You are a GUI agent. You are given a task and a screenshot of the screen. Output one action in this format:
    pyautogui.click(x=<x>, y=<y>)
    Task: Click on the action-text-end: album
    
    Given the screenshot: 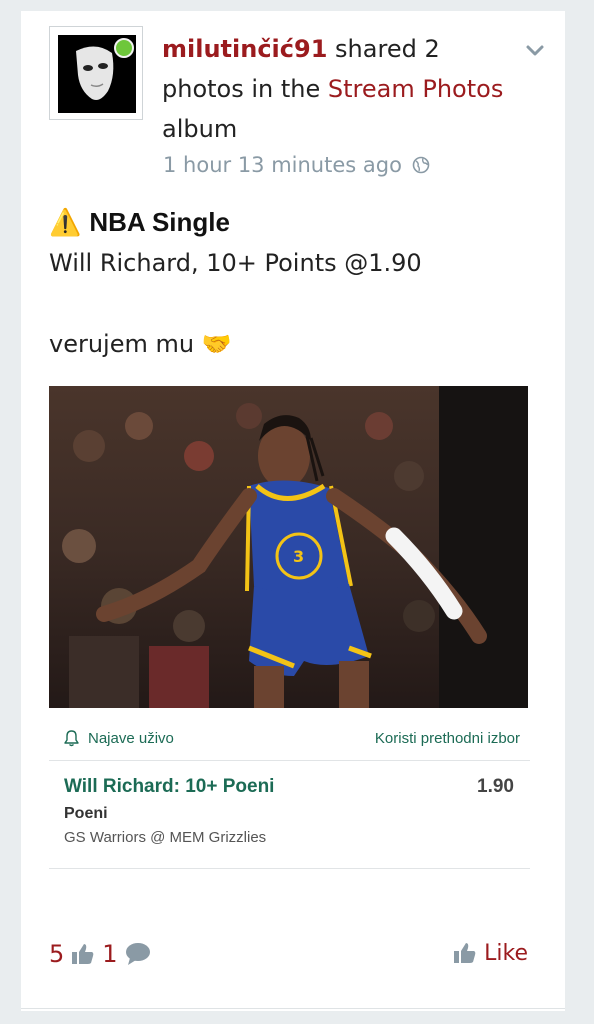 What is the action you would take?
    pyautogui.click(x=200, y=129)
    